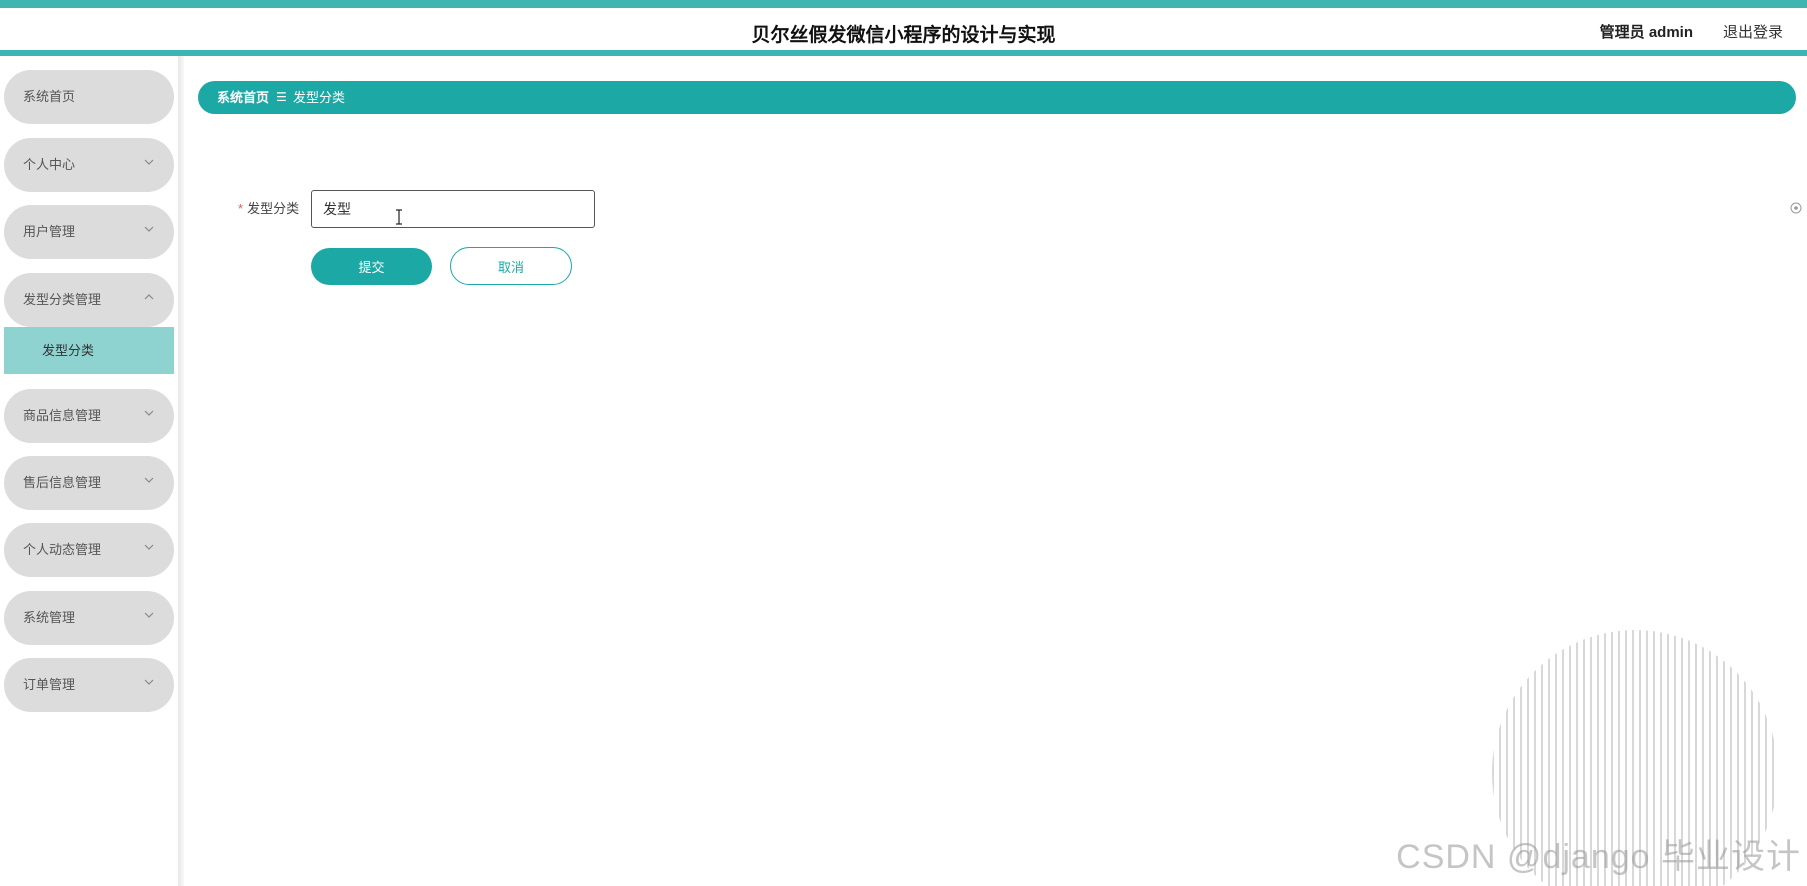 This screenshot has width=1807, height=886. I want to click on sidebar-item-label: 订单管理, so click(49, 684).